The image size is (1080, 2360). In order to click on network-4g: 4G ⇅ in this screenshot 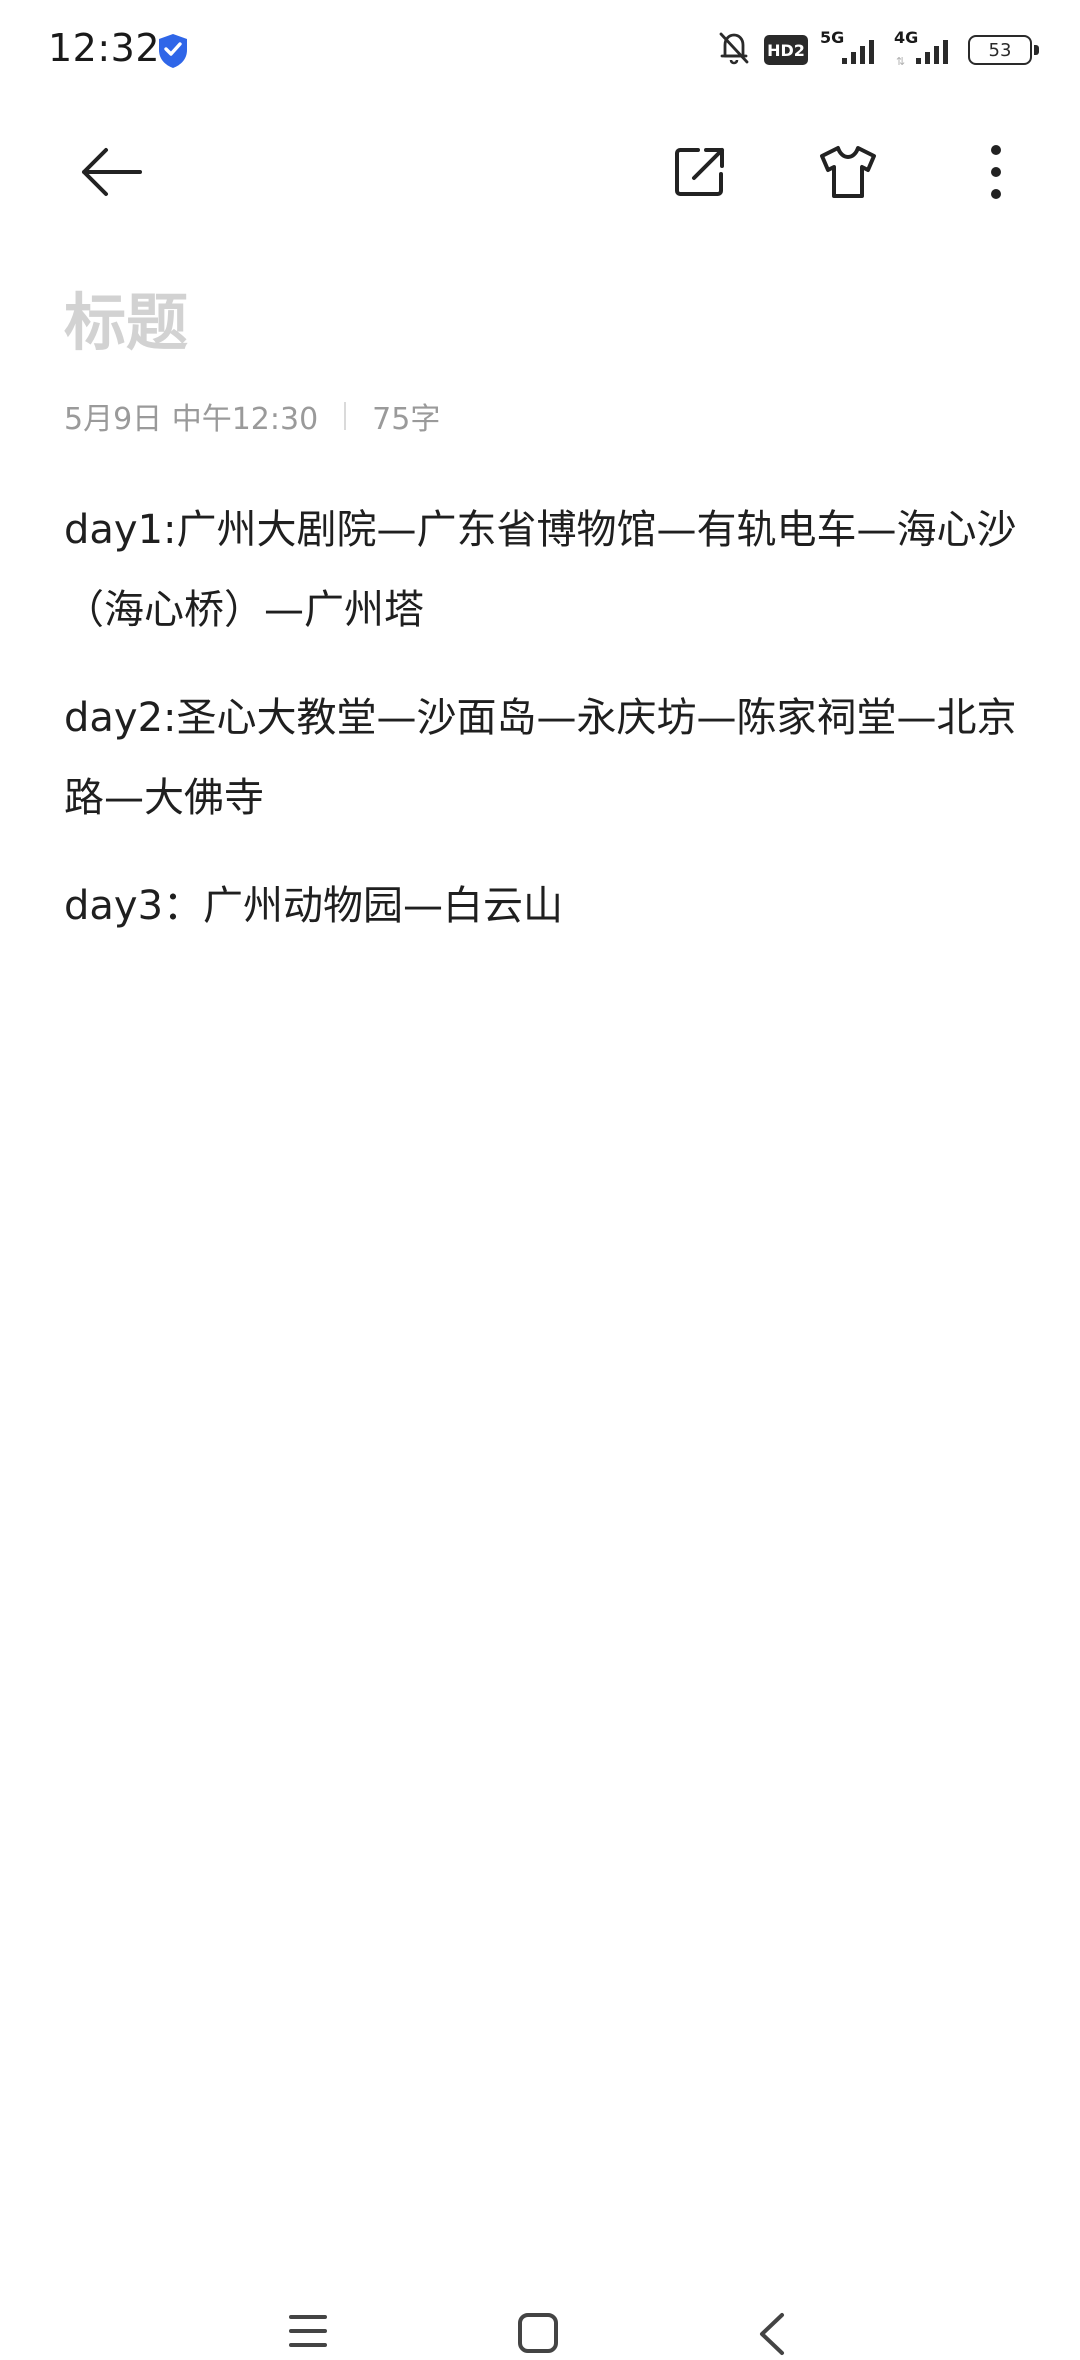, I will do `click(925, 49)`.